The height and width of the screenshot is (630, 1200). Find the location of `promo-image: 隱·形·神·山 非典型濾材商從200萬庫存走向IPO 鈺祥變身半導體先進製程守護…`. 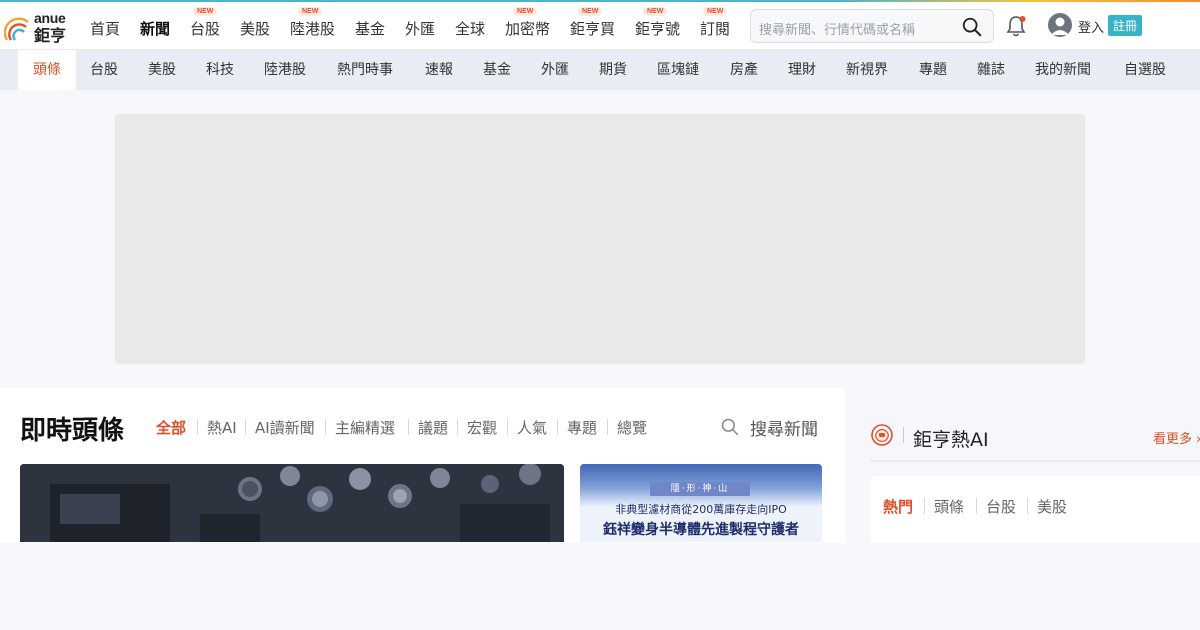

promo-image: 隱·形·神·山 非典型濾材商從200萬庫存走向IPO 鈺祥變身半導體先進製程守護… is located at coordinates (701, 503).